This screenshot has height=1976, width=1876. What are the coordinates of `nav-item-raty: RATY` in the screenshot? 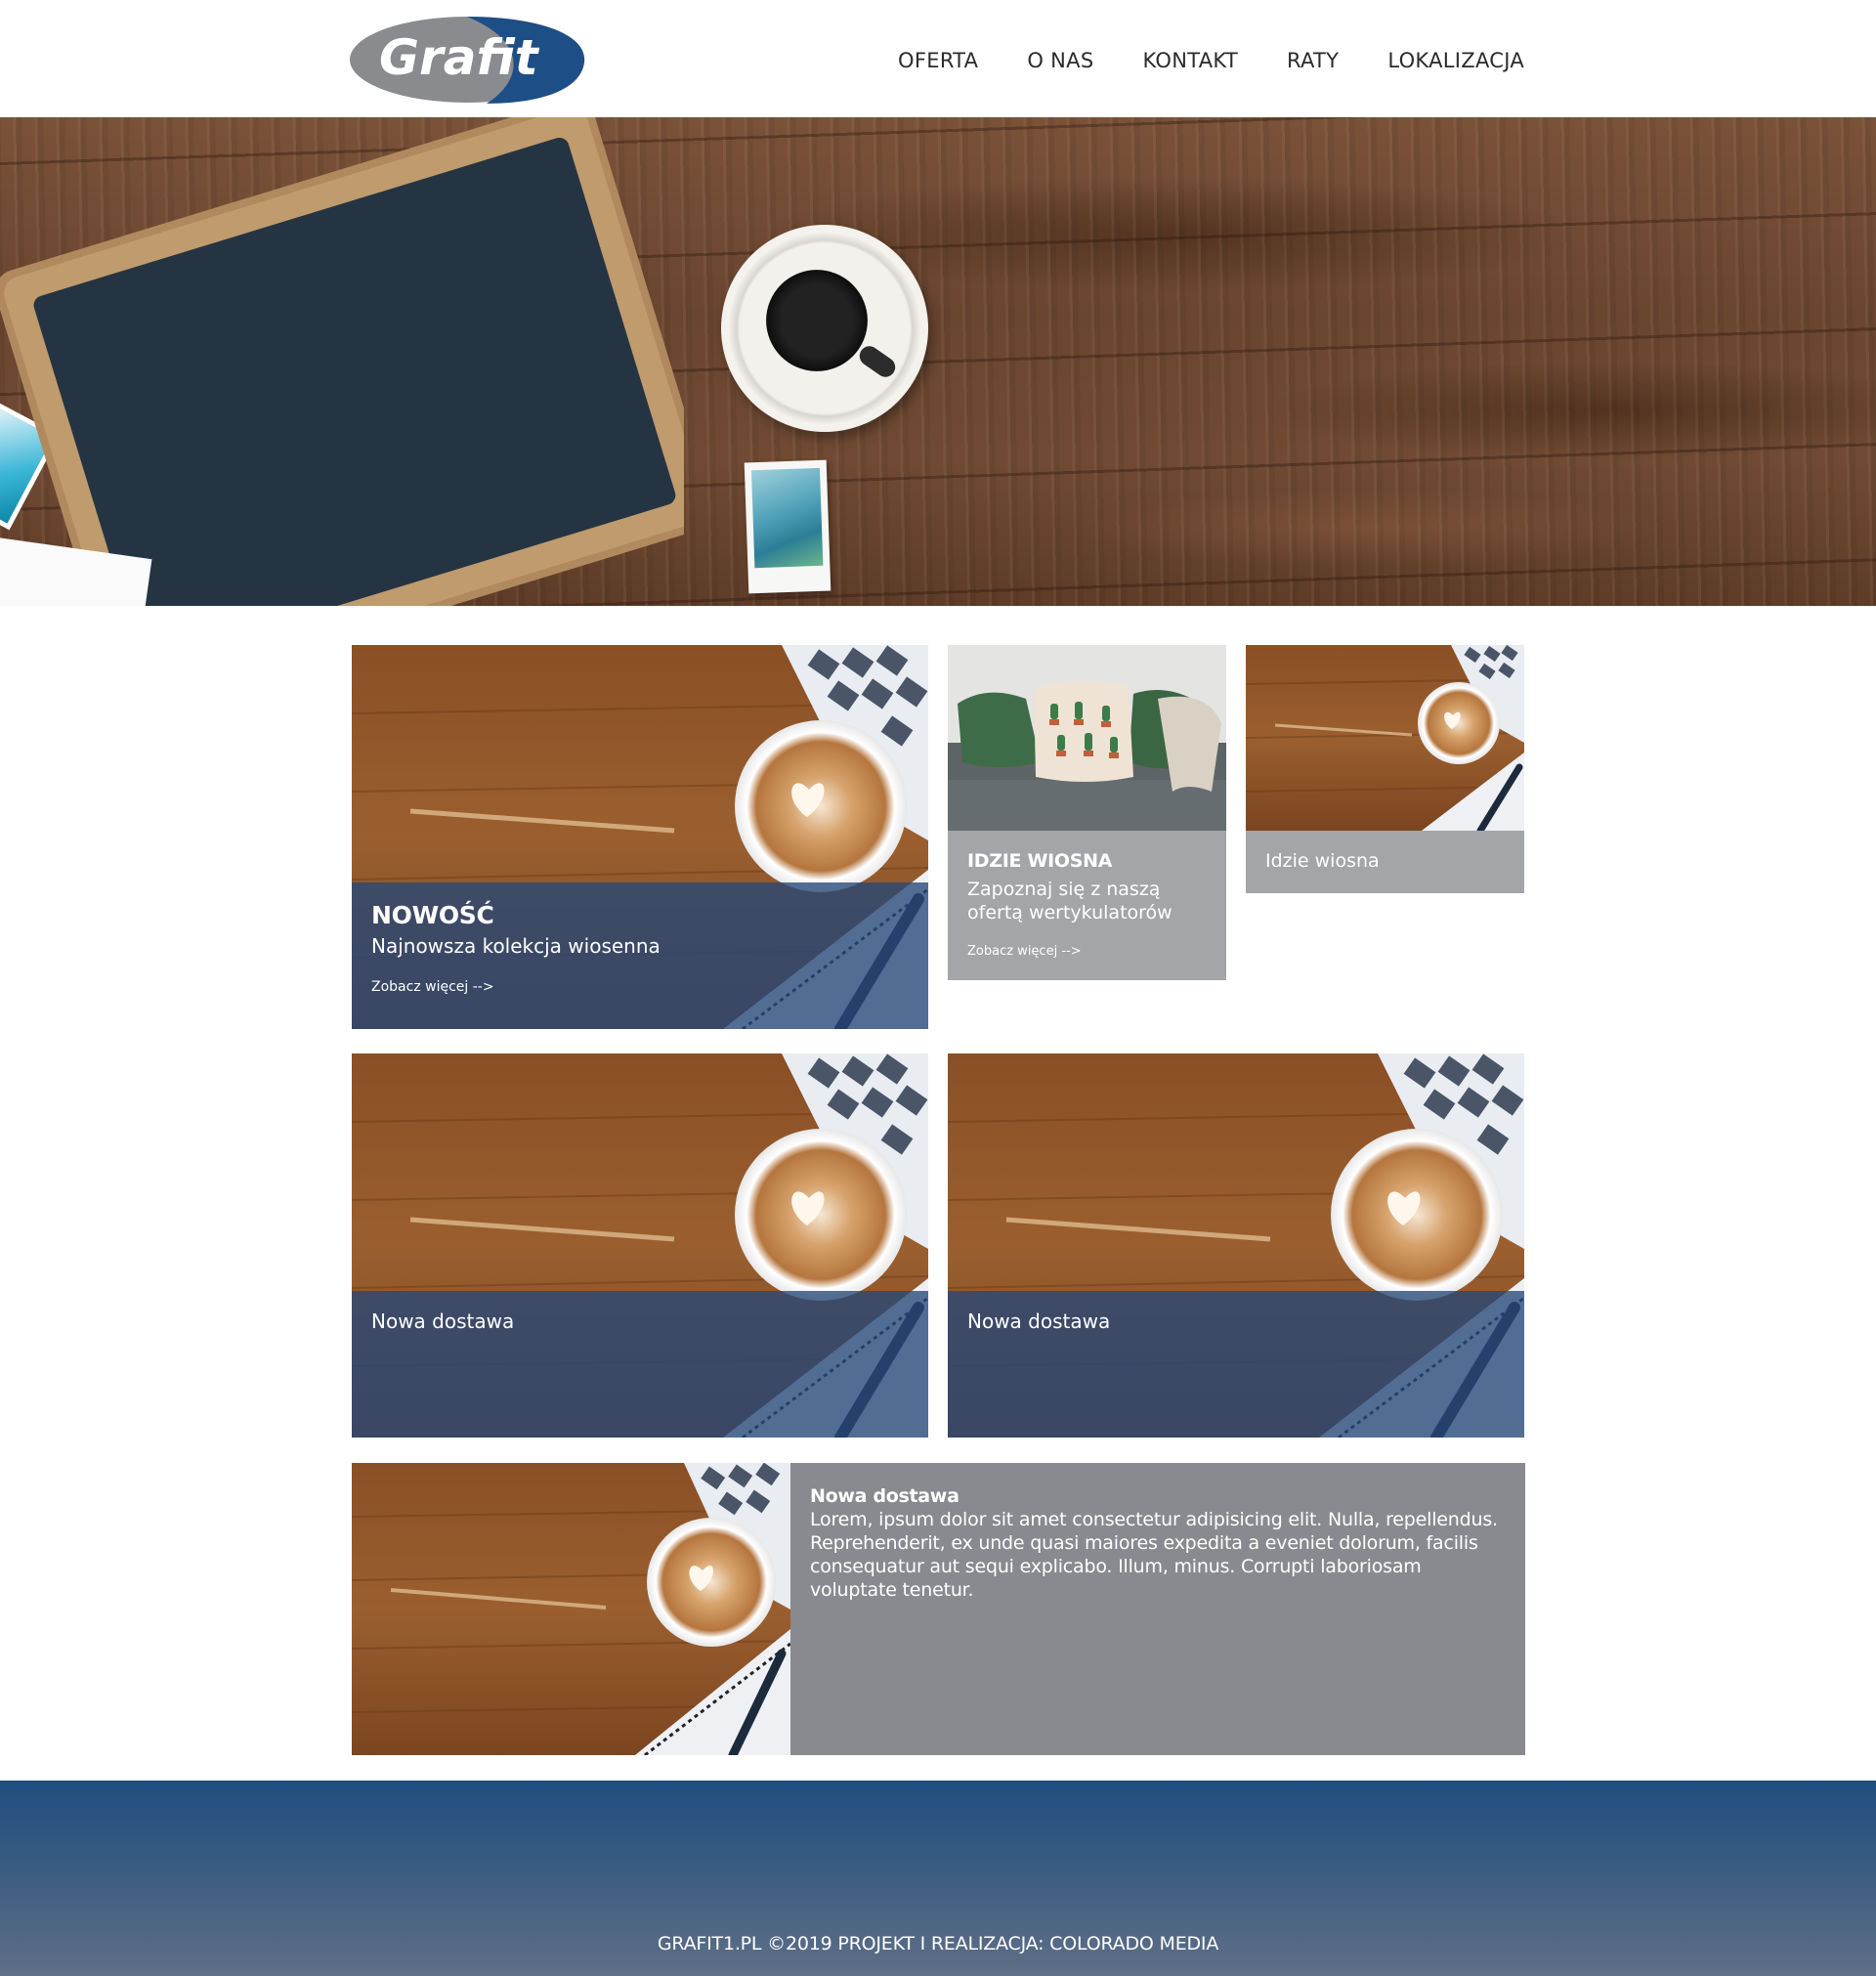 It's located at (1313, 60).